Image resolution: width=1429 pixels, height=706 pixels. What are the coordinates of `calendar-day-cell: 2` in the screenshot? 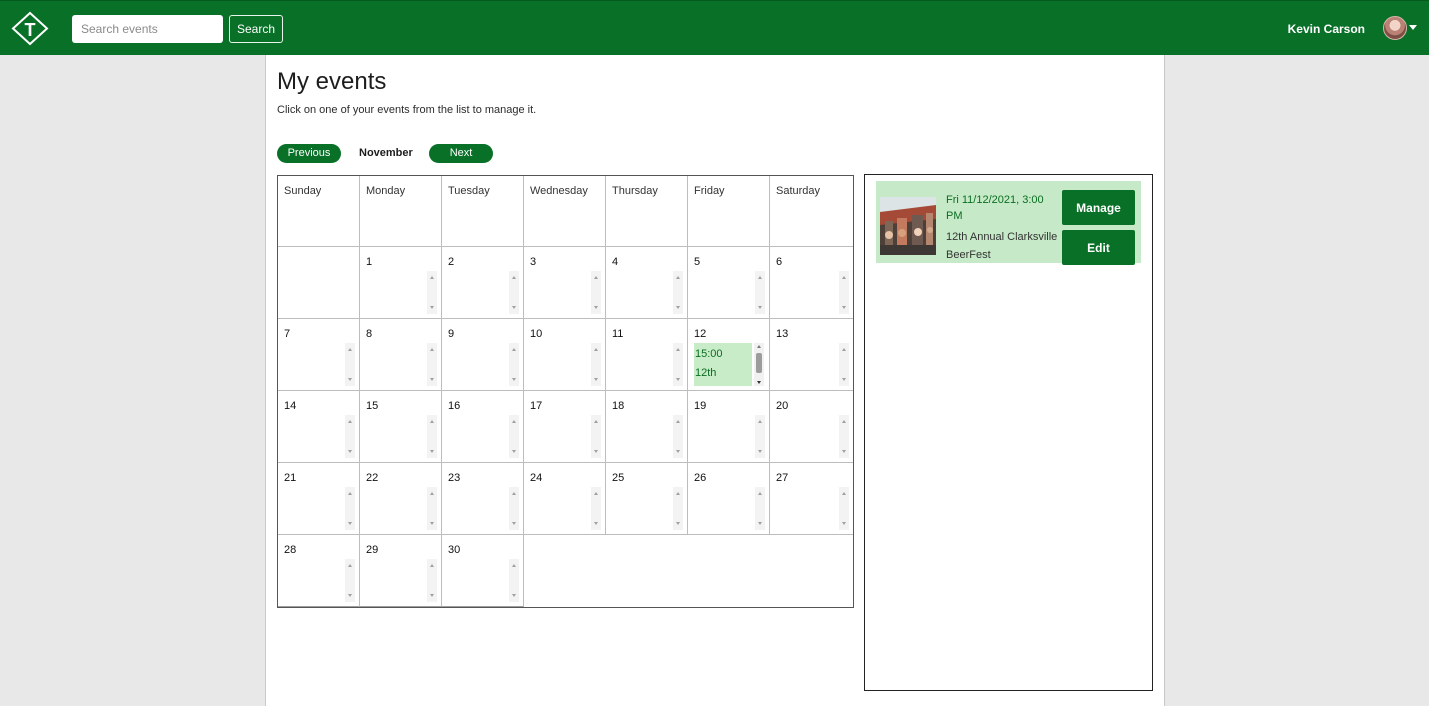 It's located at (483, 283).